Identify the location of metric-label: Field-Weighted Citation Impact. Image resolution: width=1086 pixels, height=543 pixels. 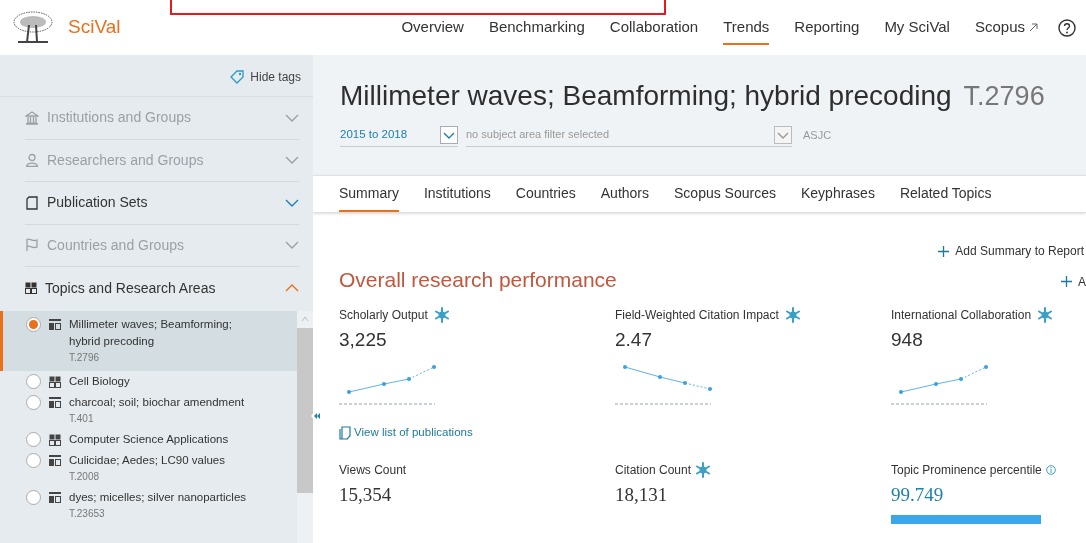
(697, 315).